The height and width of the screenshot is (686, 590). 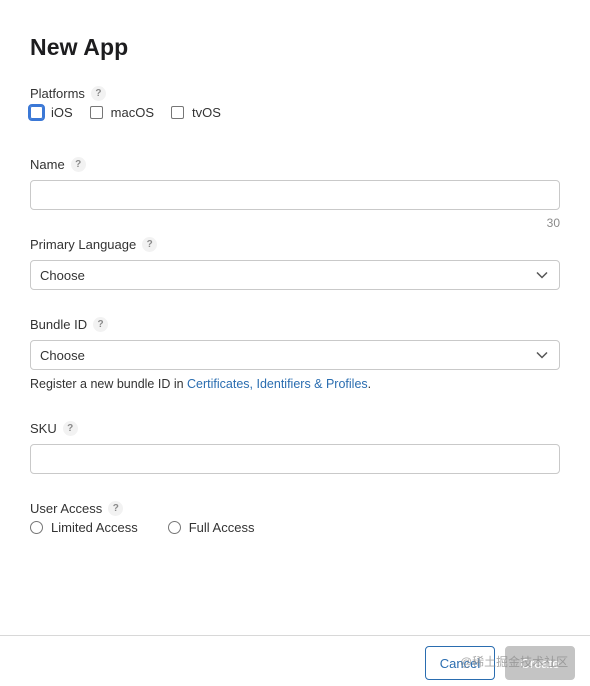 I want to click on platform-macos-checkbox, so click(x=96, y=112).